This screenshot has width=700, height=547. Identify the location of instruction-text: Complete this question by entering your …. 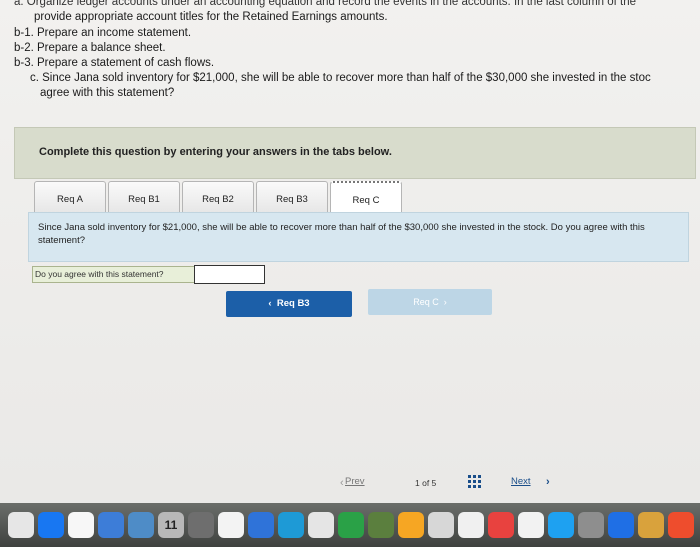
(215, 152).